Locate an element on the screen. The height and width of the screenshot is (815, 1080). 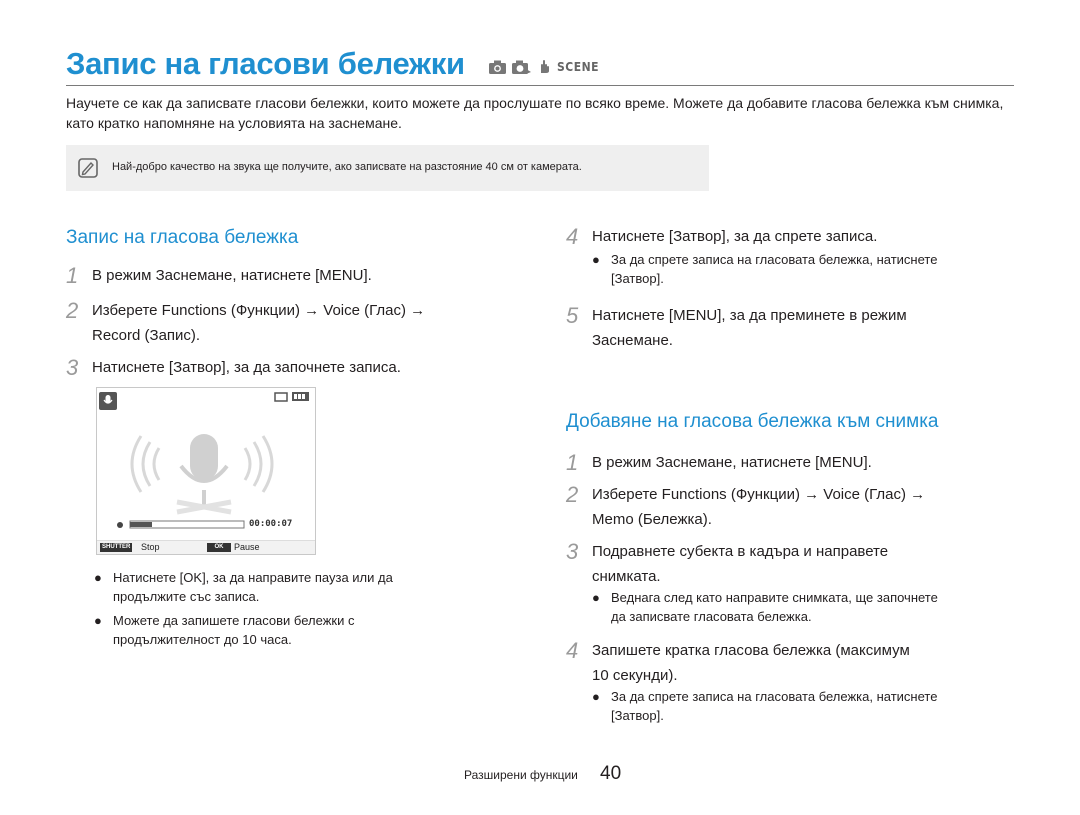
step-text-cont: Record (Запис). is located at coordinates (146, 335).